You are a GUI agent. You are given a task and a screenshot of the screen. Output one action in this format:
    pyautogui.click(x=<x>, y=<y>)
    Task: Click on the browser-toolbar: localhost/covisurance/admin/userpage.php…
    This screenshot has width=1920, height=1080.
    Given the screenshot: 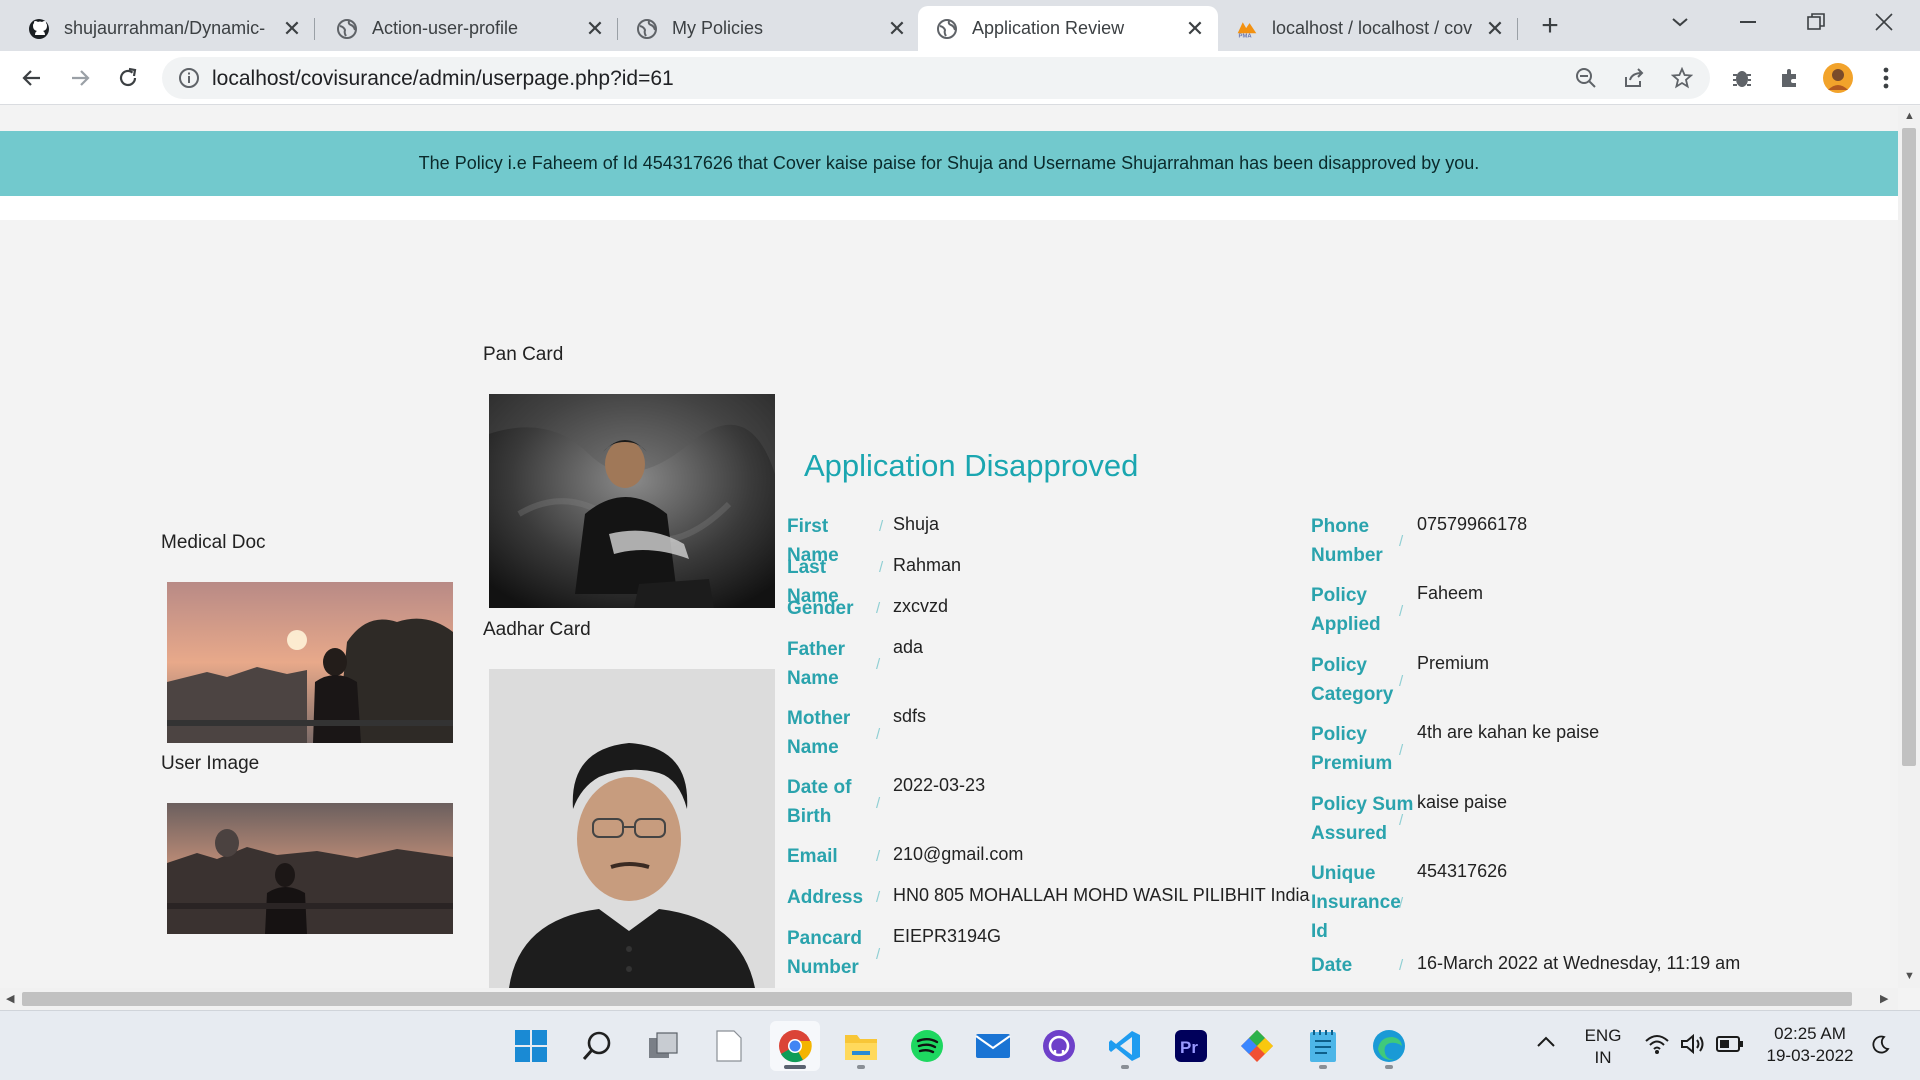 What is the action you would take?
    pyautogui.click(x=960, y=78)
    